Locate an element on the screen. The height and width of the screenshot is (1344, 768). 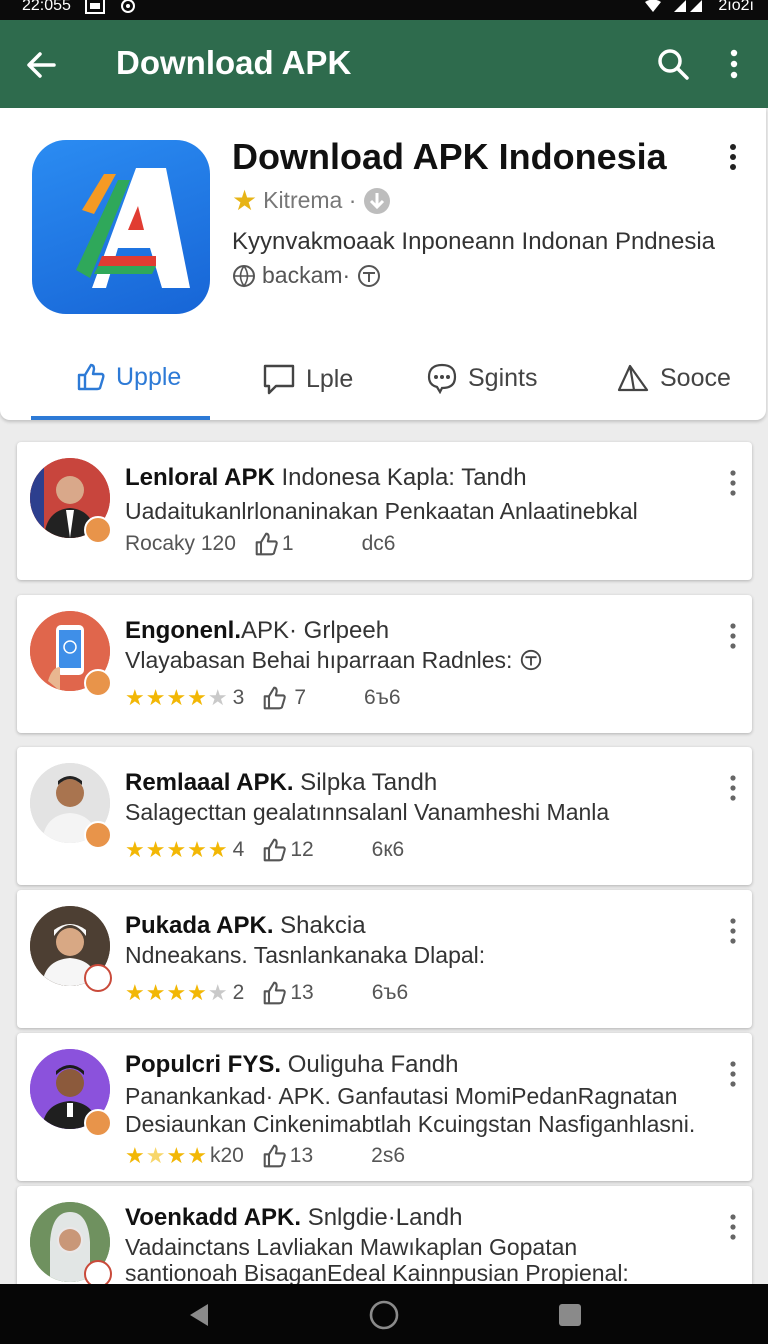
globe-icon is located at coordinates (244, 275).